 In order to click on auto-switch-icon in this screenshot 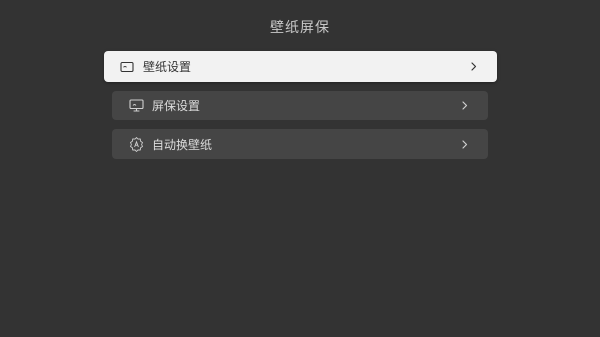, I will do `click(136, 144)`.